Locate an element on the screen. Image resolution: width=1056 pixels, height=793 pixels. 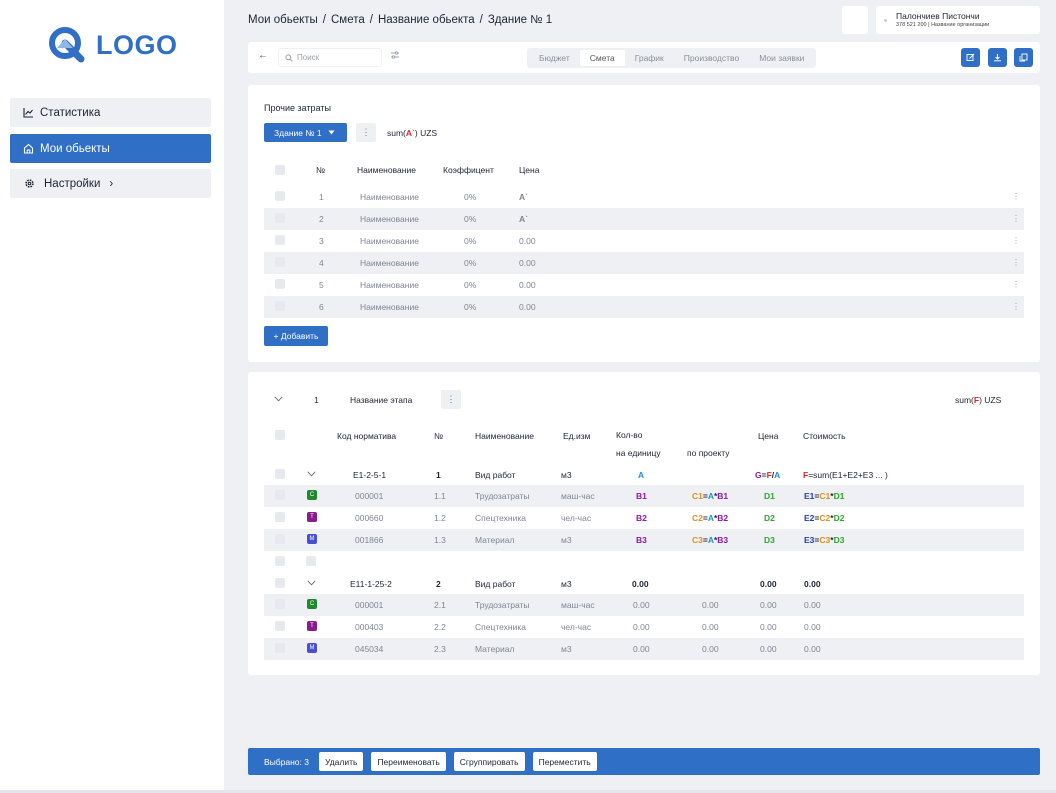
row-number: 5 is located at coordinates (321, 285).